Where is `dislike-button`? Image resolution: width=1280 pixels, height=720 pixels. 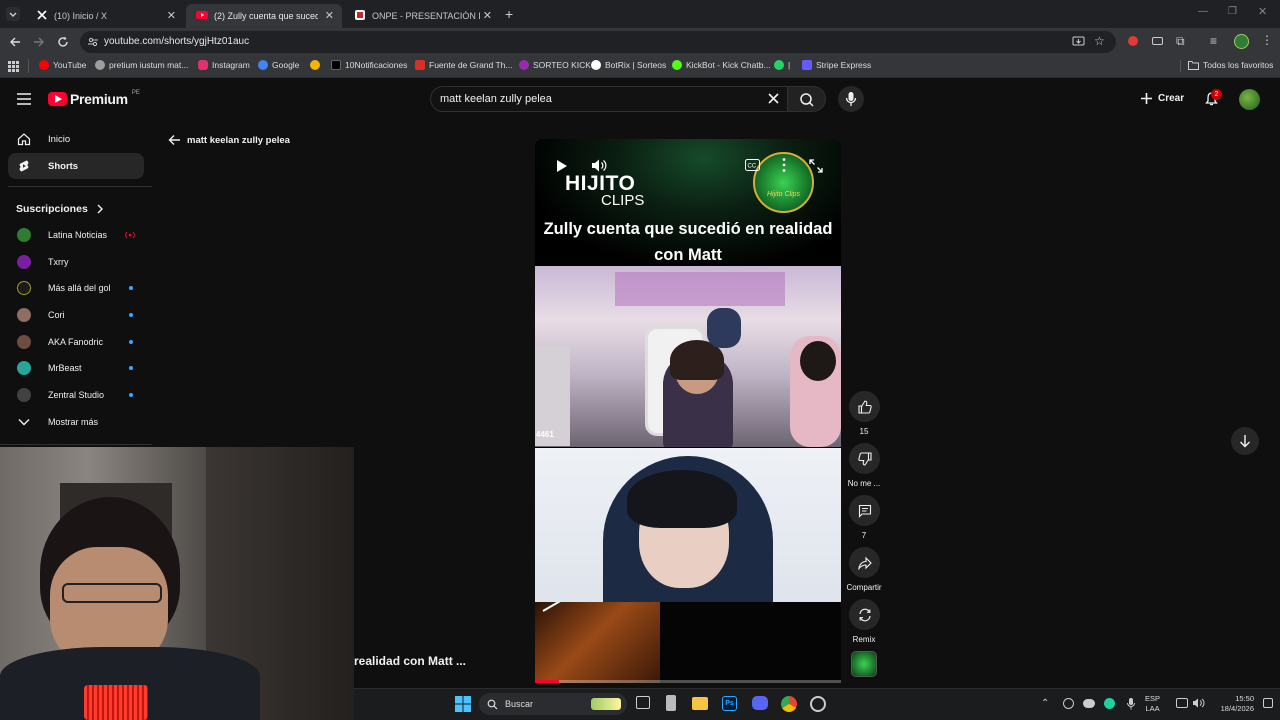 dislike-button is located at coordinates (864, 458).